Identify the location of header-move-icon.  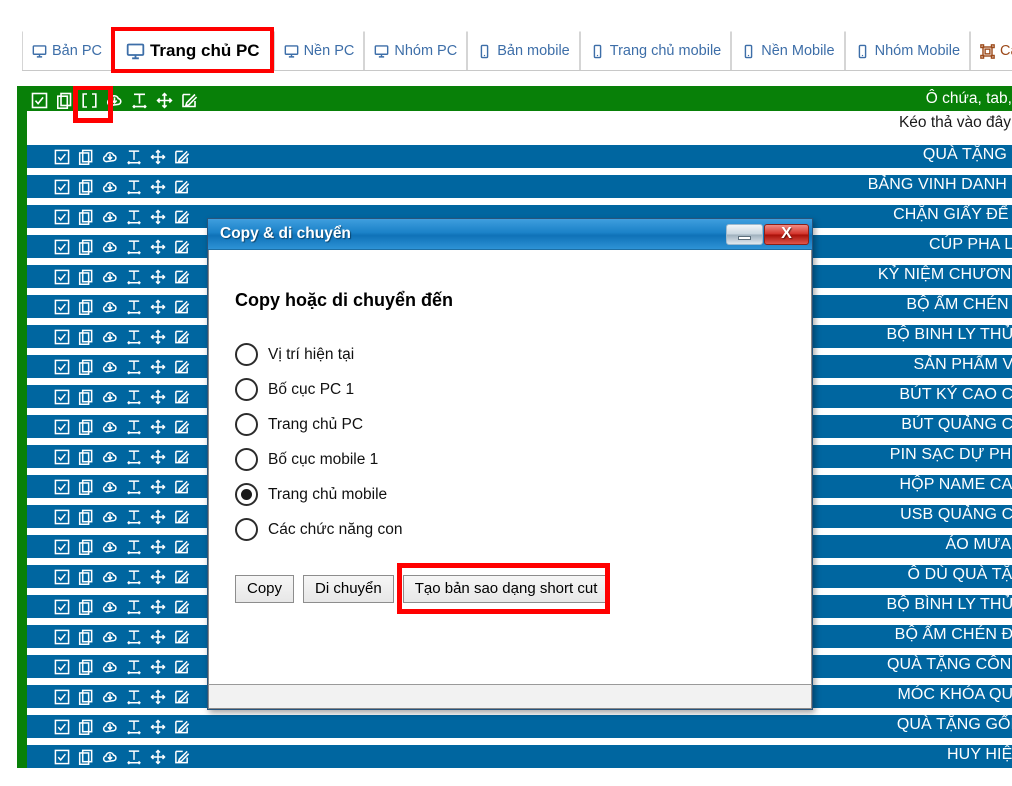
(164, 100).